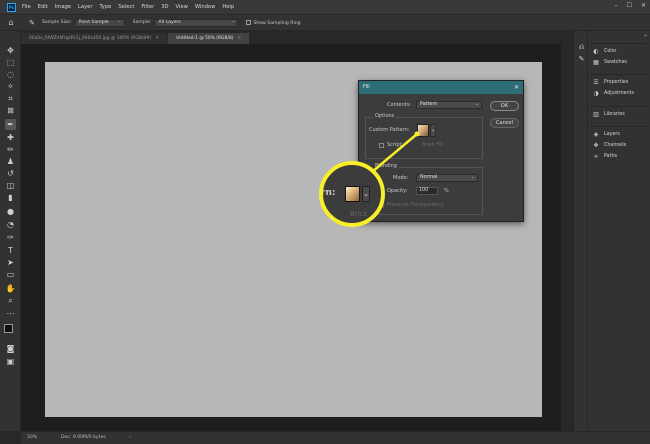  I want to click on move-tool-icon: ✥, so click(10, 50).